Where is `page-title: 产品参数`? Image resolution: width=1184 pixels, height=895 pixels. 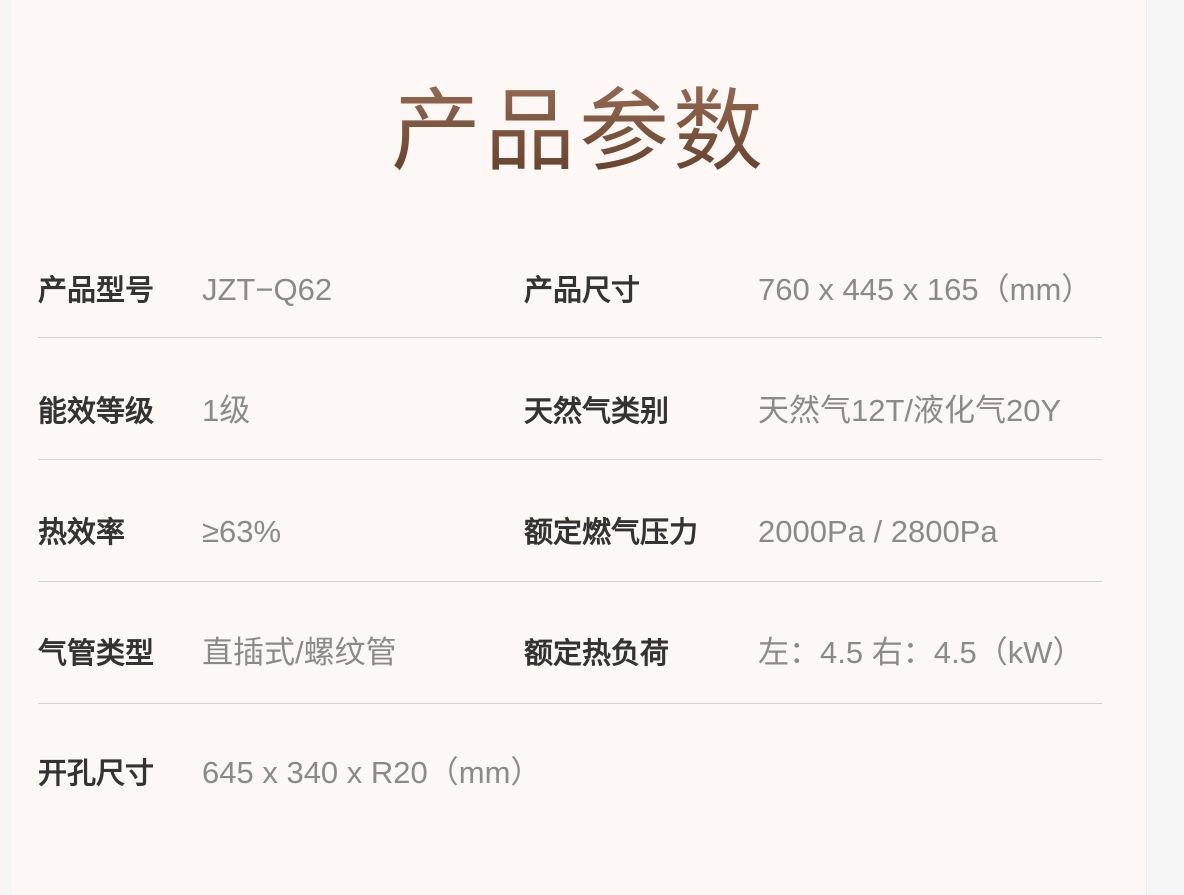 page-title: 产品参数 is located at coordinates (579, 132).